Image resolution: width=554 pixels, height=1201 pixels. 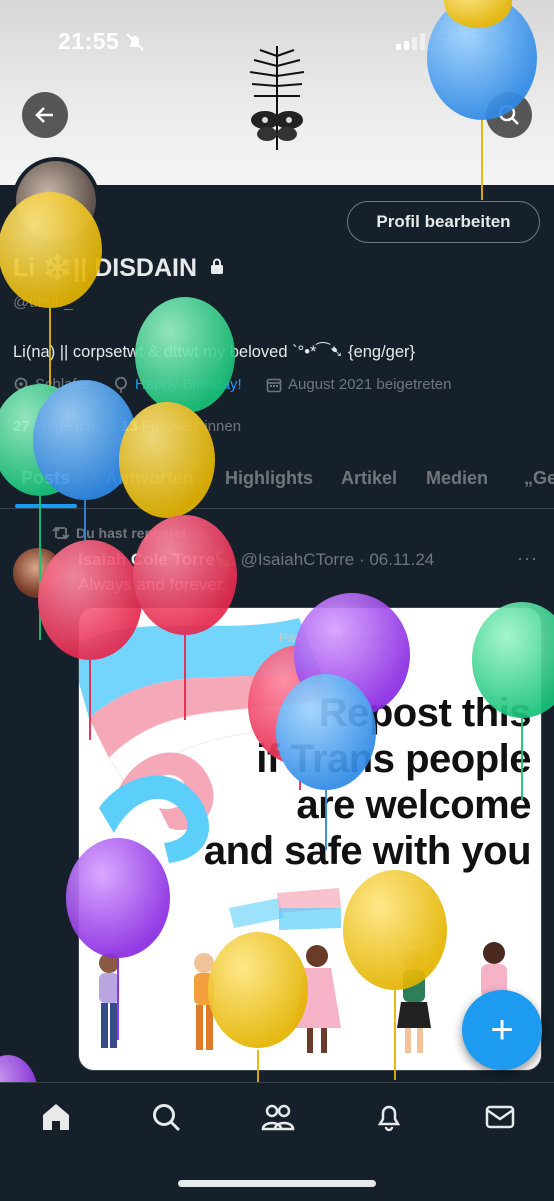 What do you see at coordinates (191, 426) in the screenshot?
I see `followers-label: Follower*innen` at bounding box center [191, 426].